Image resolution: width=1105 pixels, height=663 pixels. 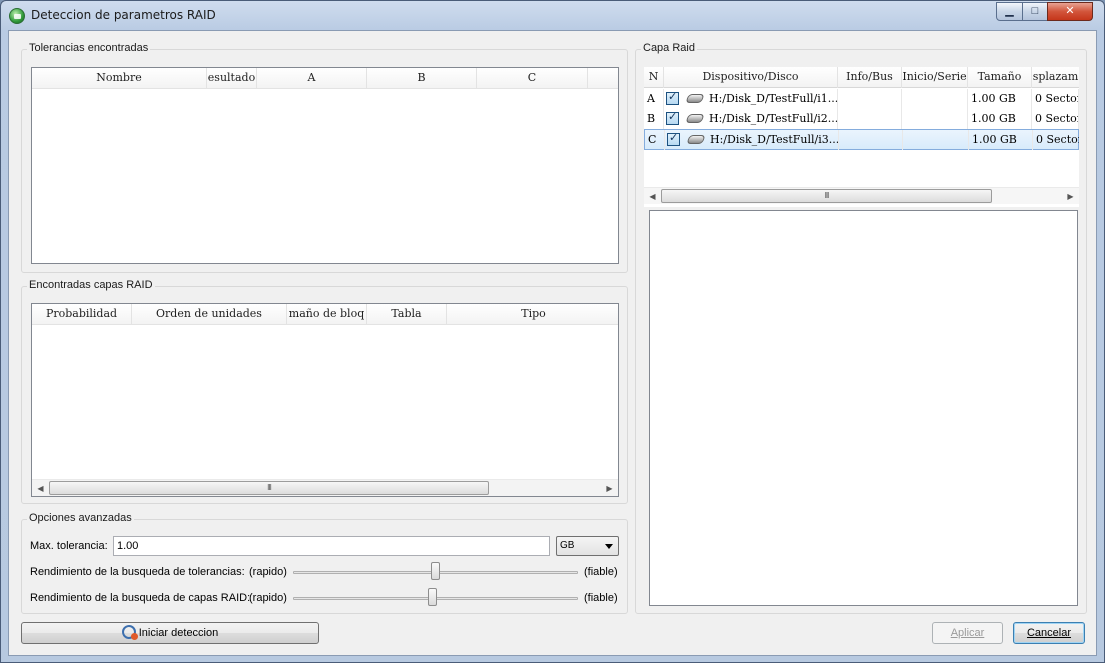 What do you see at coordinates (232, 78) in the screenshot?
I see `col-resultado: esultado` at bounding box center [232, 78].